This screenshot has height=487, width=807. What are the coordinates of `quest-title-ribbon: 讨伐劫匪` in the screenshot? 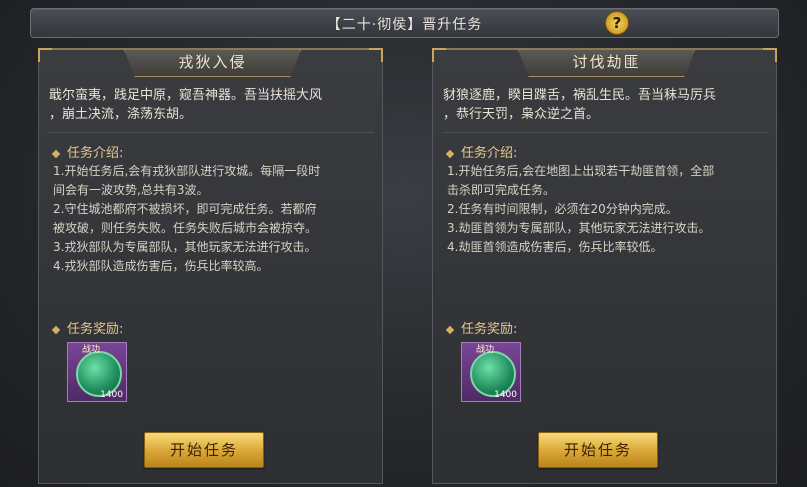 It's located at (606, 63).